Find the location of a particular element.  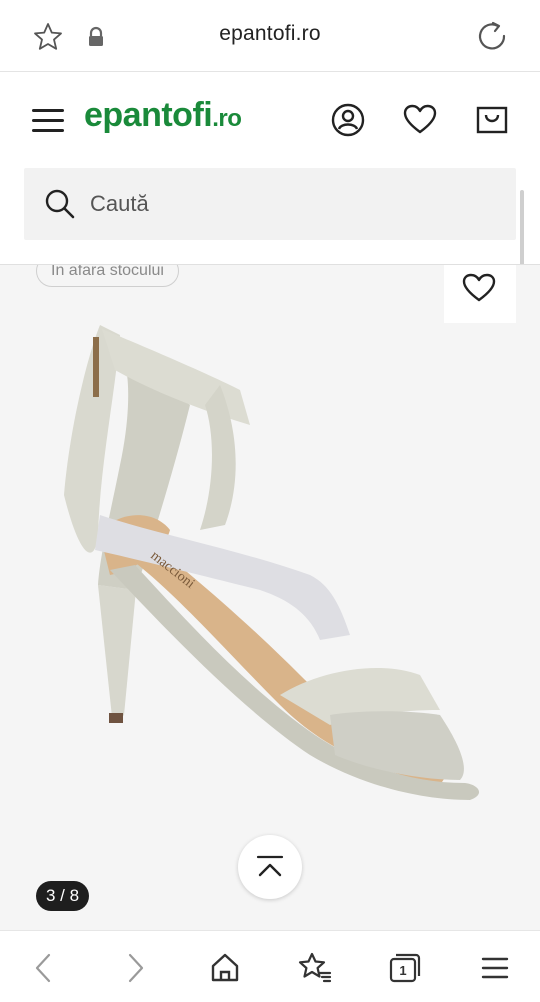

browser-toolbar: epantofi.ro is located at coordinates (270, 36).